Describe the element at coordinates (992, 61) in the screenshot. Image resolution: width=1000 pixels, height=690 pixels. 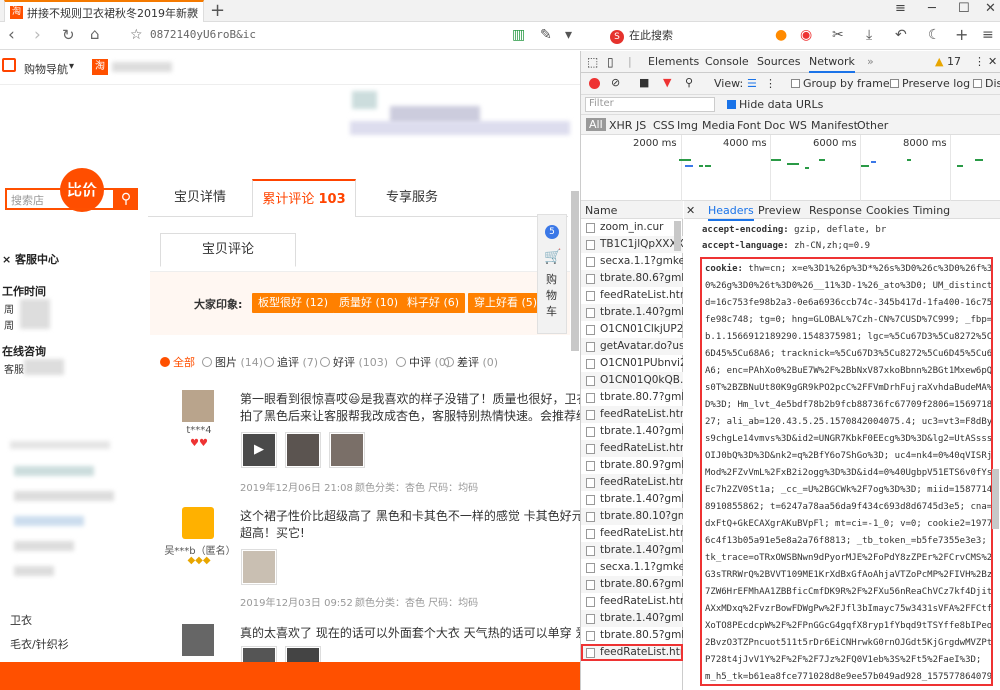
I see `close-devtools-icon: ✕` at that location.